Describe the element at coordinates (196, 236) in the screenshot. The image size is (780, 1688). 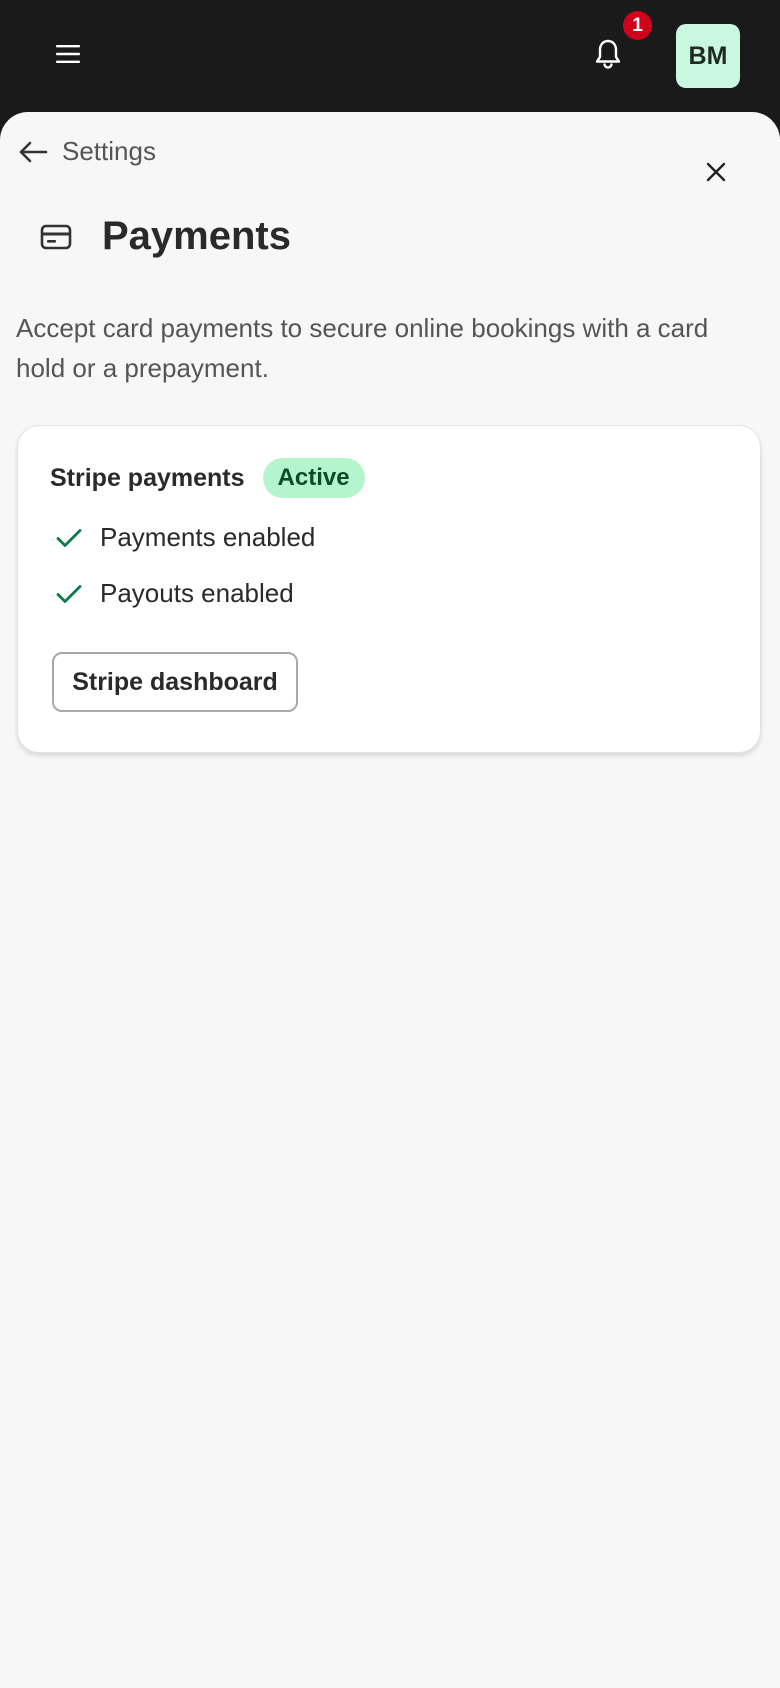
I see `page-title: Payments` at that location.